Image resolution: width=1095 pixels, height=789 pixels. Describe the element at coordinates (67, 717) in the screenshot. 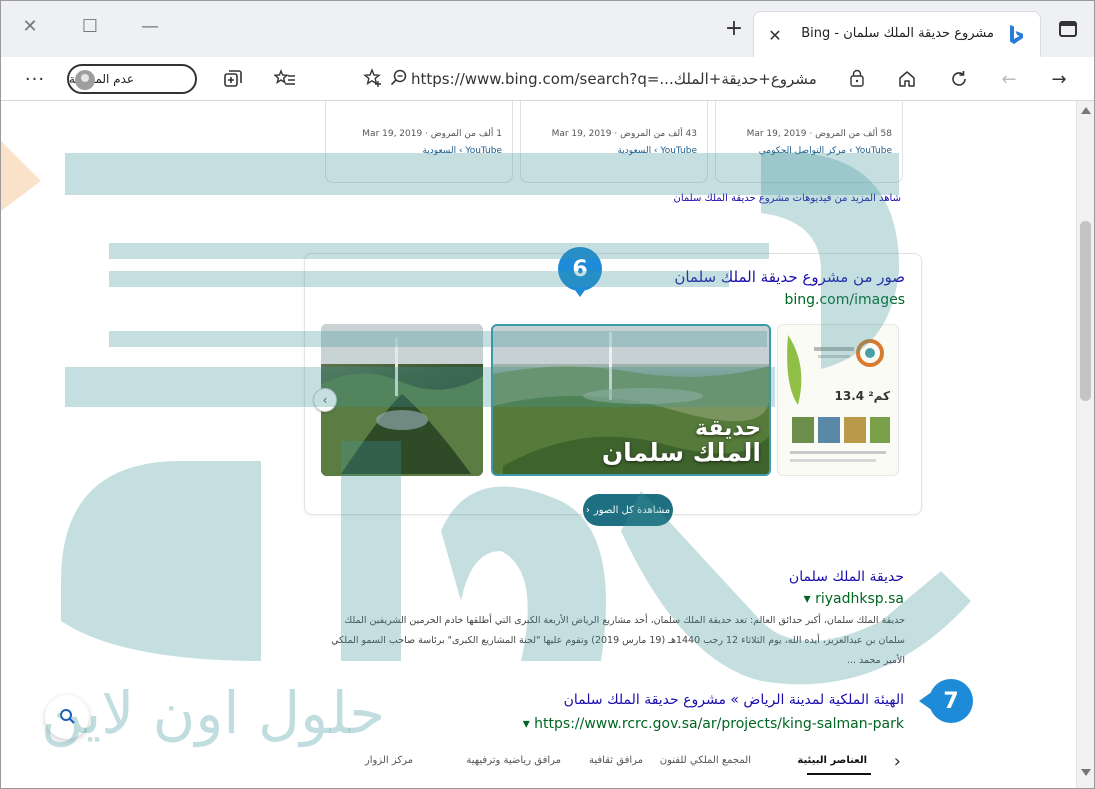

I see `search-icon` at that location.